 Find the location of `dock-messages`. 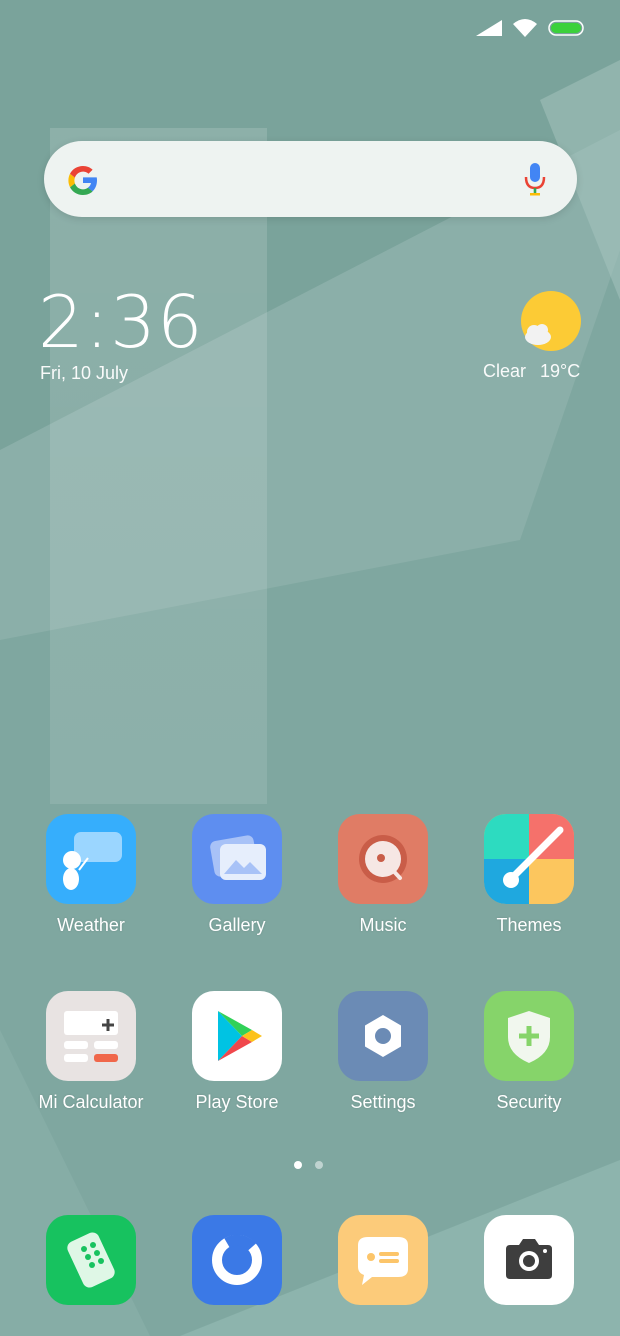

dock-messages is located at coordinates (383, 1260).